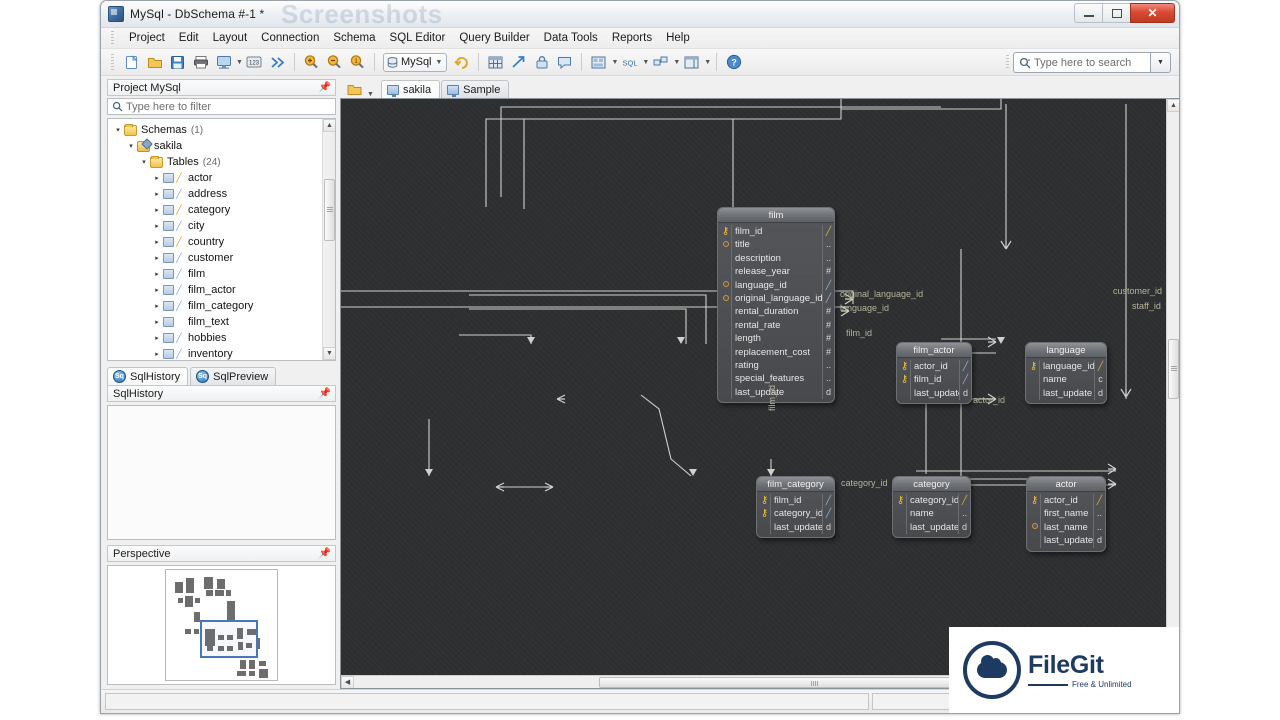 This screenshot has width=1280, height=720. Describe the element at coordinates (495, 62) in the screenshot. I see `grid-table-icon` at that location.